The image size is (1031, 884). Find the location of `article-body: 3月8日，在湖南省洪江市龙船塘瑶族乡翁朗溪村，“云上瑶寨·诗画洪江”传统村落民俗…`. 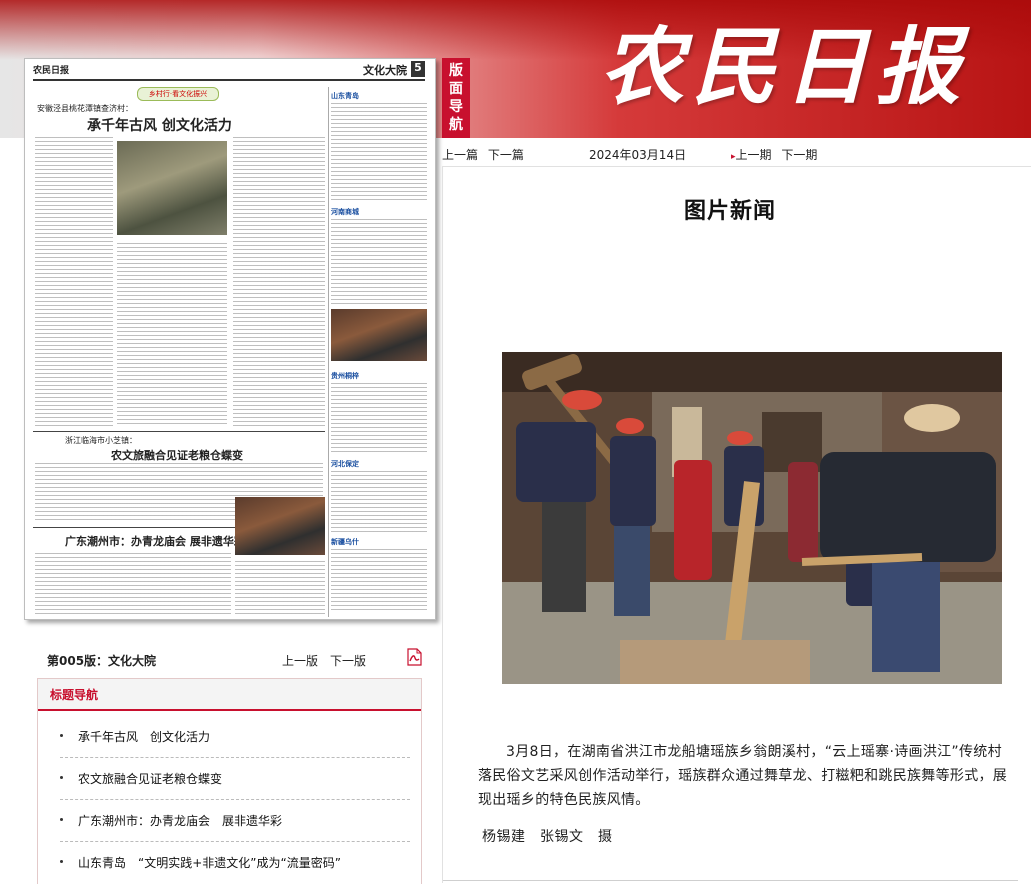

article-body: 3月8日，在湖南省洪江市龙船塘瑶族乡翁朗溪村，“云上瑶寨·诗画洪江”传统村落民俗… is located at coordinates (743, 776).